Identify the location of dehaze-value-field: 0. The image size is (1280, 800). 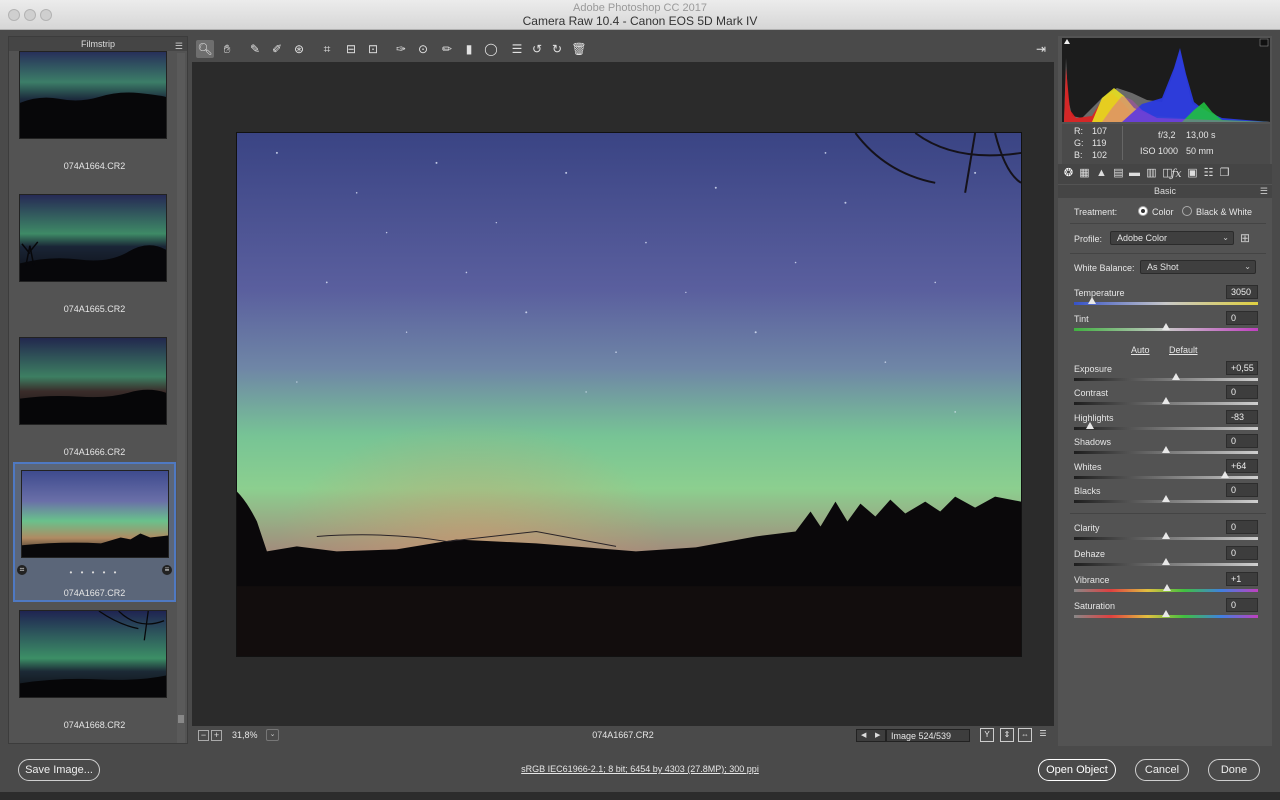
(1242, 553).